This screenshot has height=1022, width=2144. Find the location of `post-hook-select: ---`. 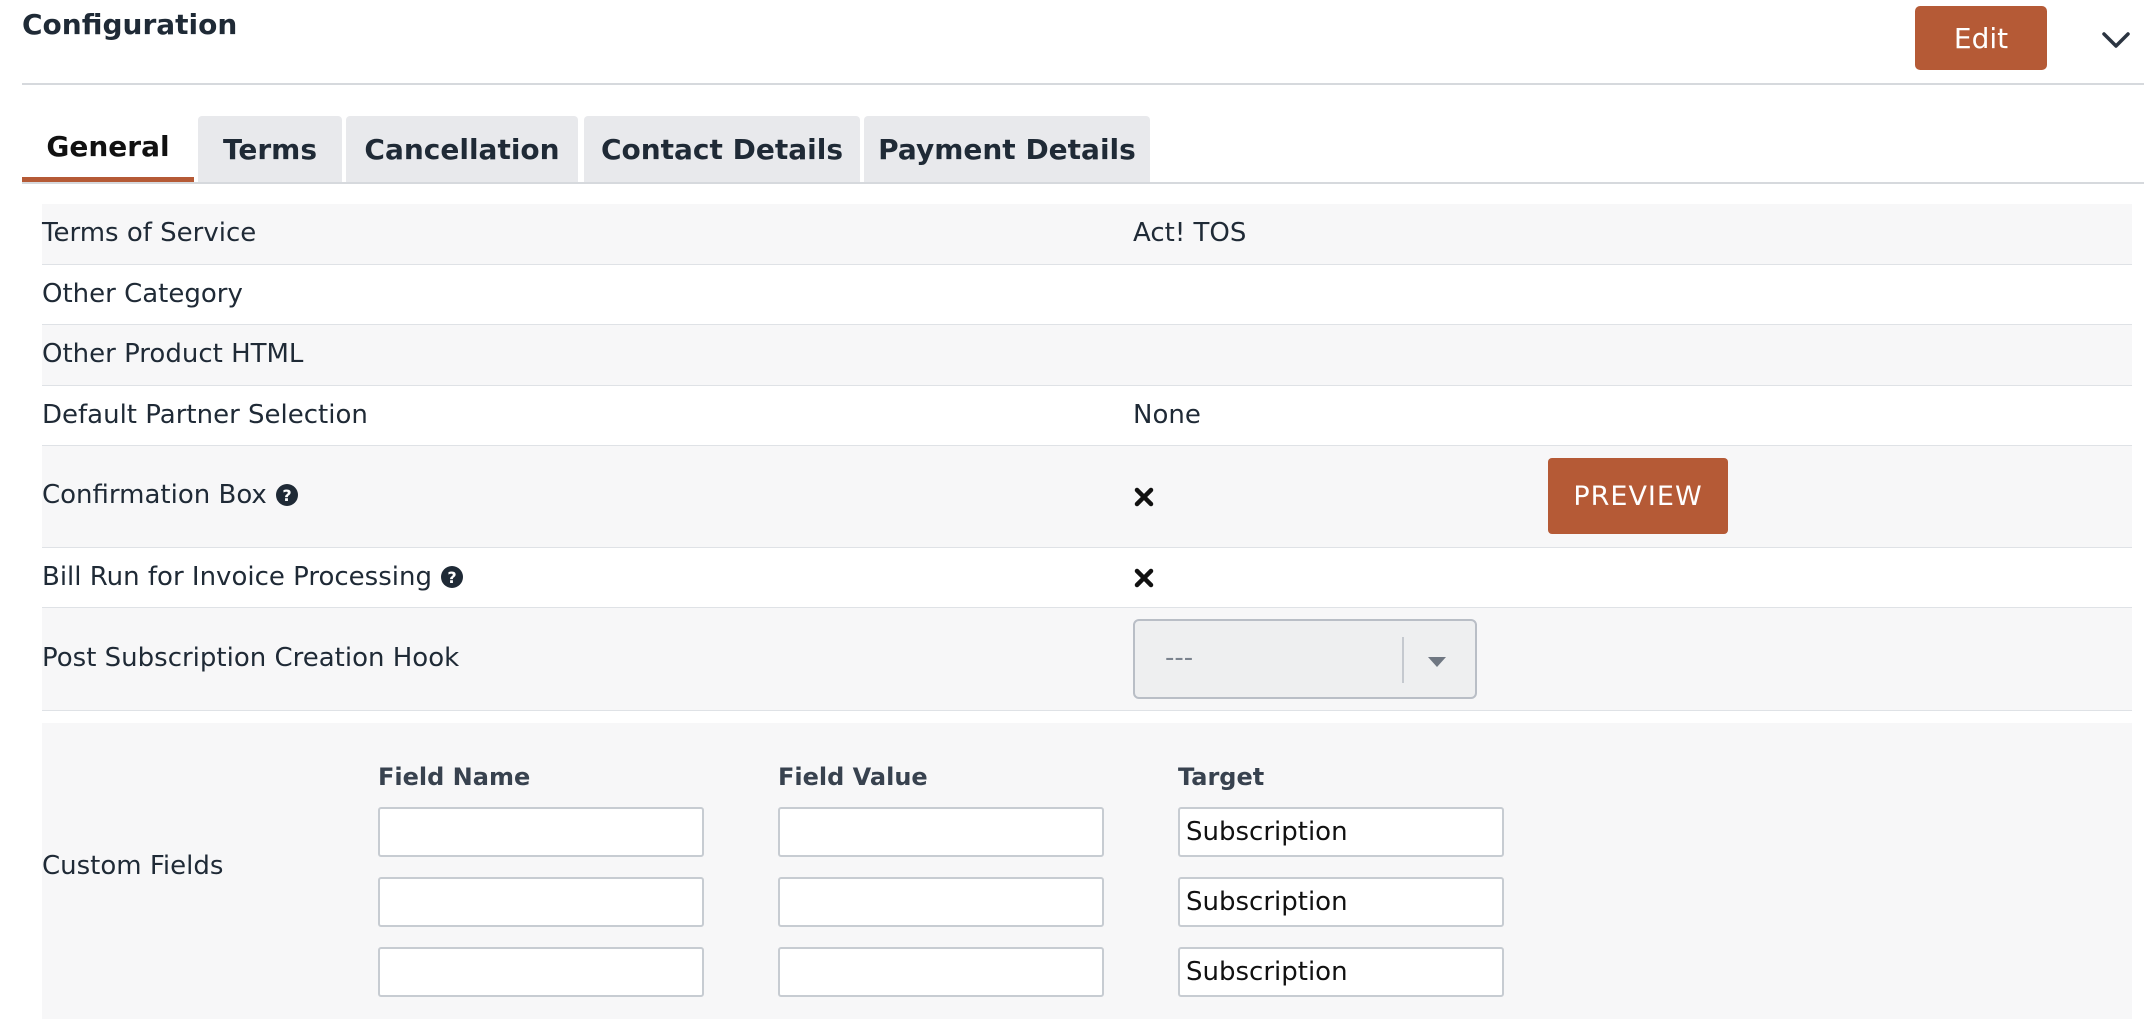

post-hook-select: --- is located at coordinates (1305, 659).